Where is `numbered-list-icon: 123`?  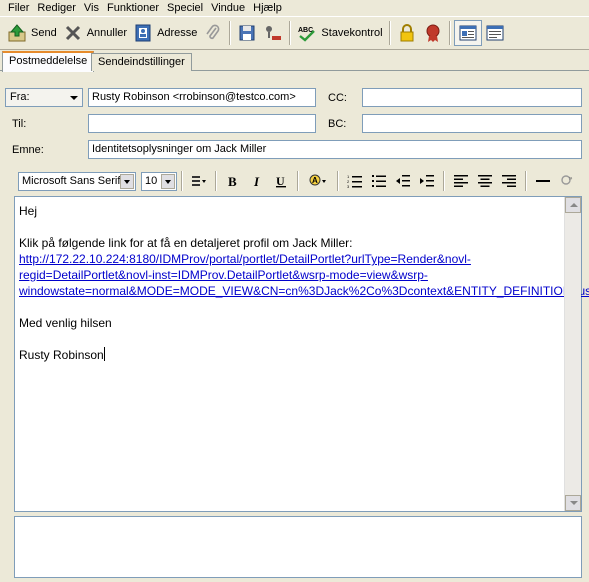 numbered-list-icon: 123 is located at coordinates (354, 181).